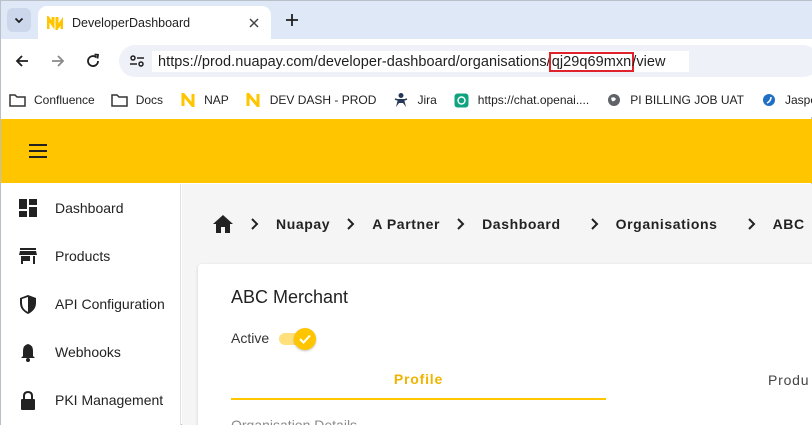 The width and height of the screenshot is (812, 425). What do you see at coordinates (28, 352) in the screenshot?
I see `bell-icon` at bounding box center [28, 352].